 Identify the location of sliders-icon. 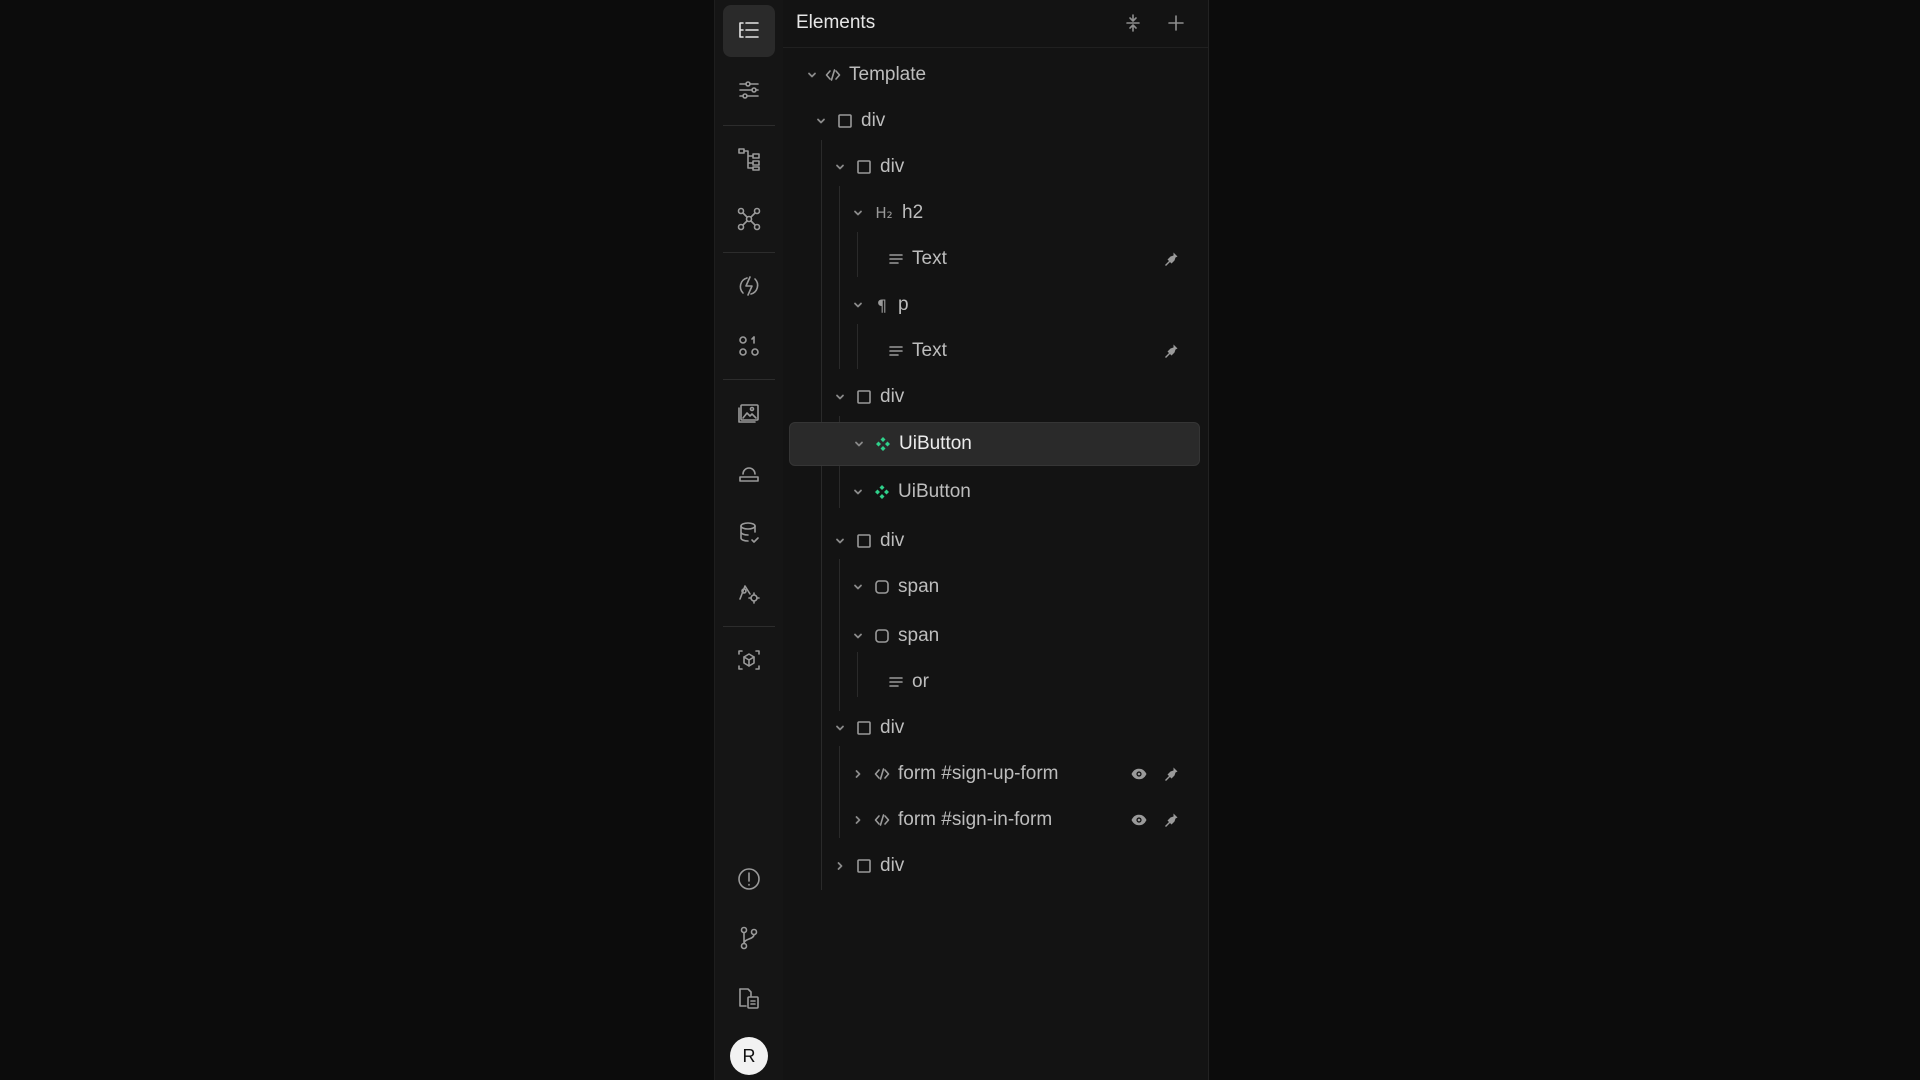
(749, 90).